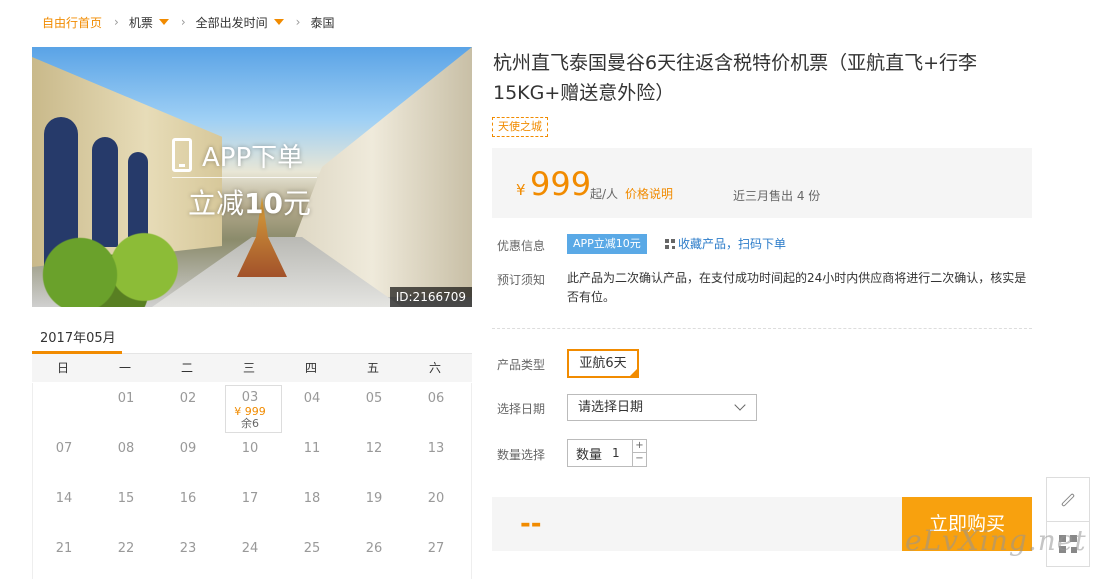 This screenshot has height=579, width=1110. What do you see at coordinates (231, 22) in the screenshot?
I see `breadcrumb-item-label: 全部出发时间` at bounding box center [231, 22].